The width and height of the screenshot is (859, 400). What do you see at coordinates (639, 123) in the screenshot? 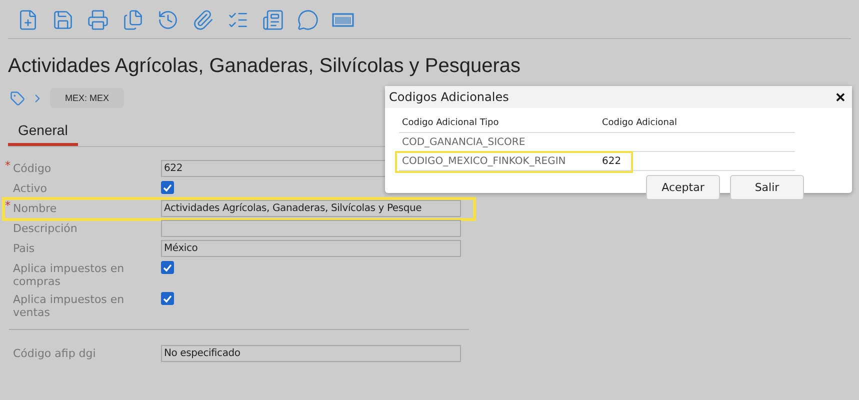
I see `column-header: Codigo Adicional` at bounding box center [639, 123].